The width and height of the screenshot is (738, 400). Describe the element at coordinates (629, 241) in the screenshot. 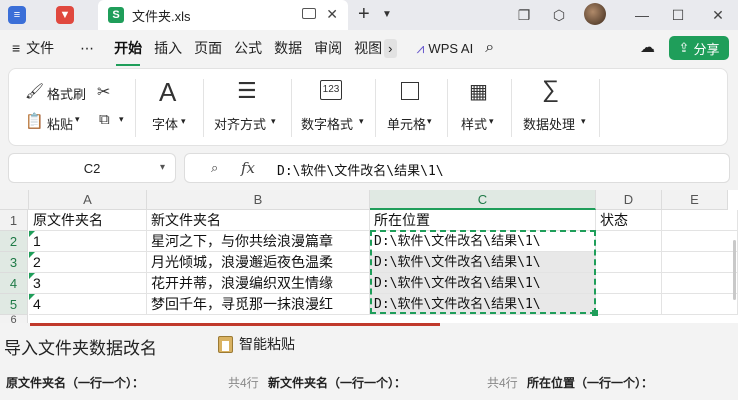

I see `cell-d2` at that location.